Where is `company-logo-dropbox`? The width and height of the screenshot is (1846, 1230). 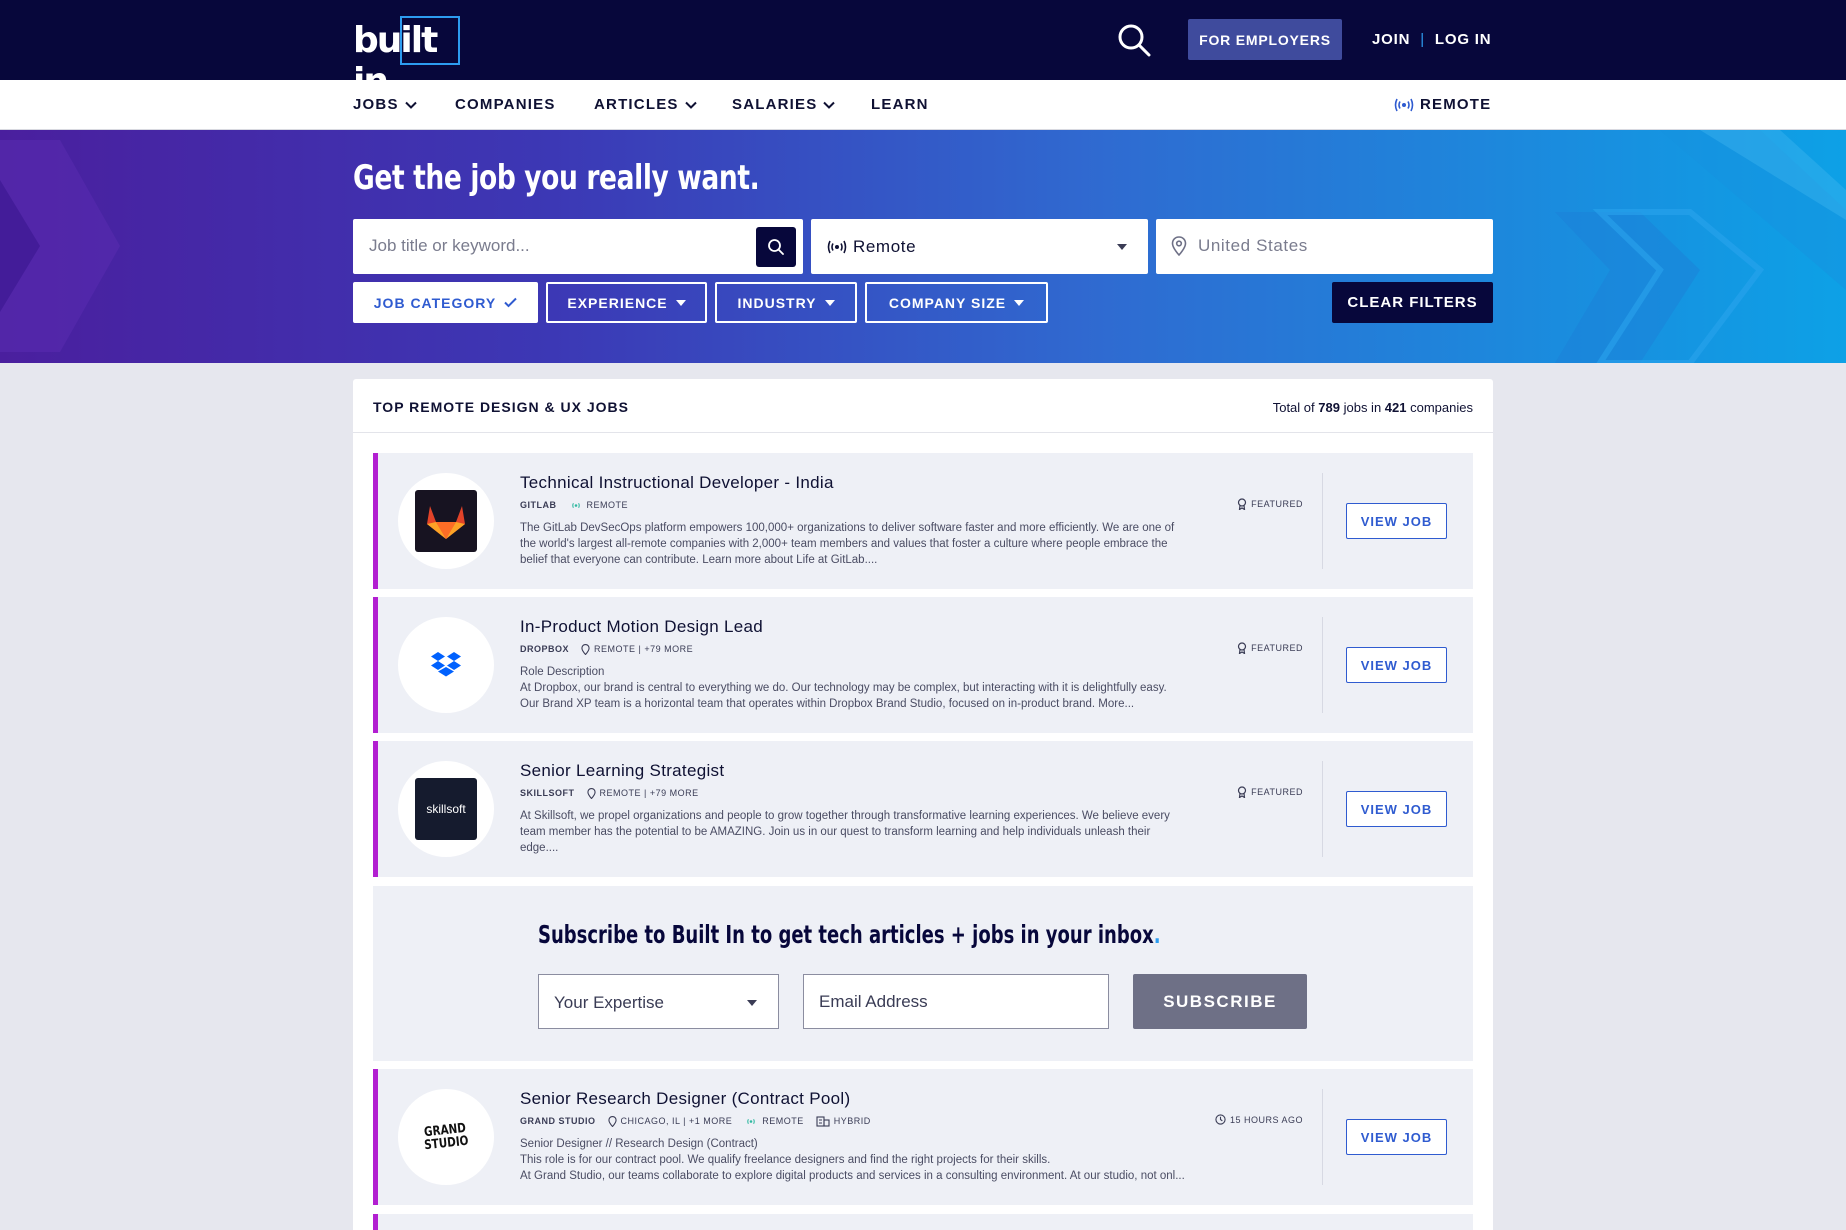 company-logo-dropbox is located at coordinates (446, 665).